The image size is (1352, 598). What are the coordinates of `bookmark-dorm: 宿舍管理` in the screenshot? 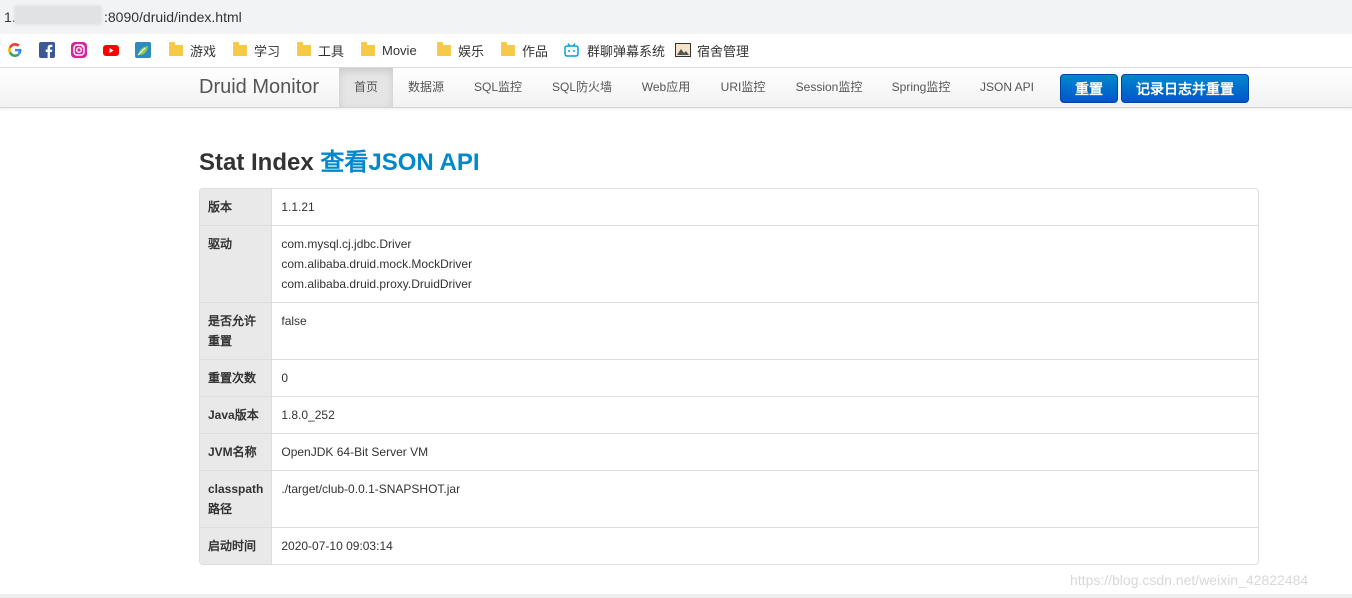 It's located at (712, 50).